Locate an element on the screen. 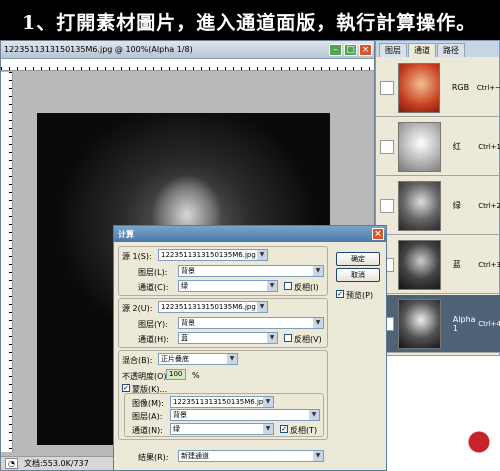 The image size is (500, 471). channel-name: Alpha 1 is located at coordinates (464, 323).